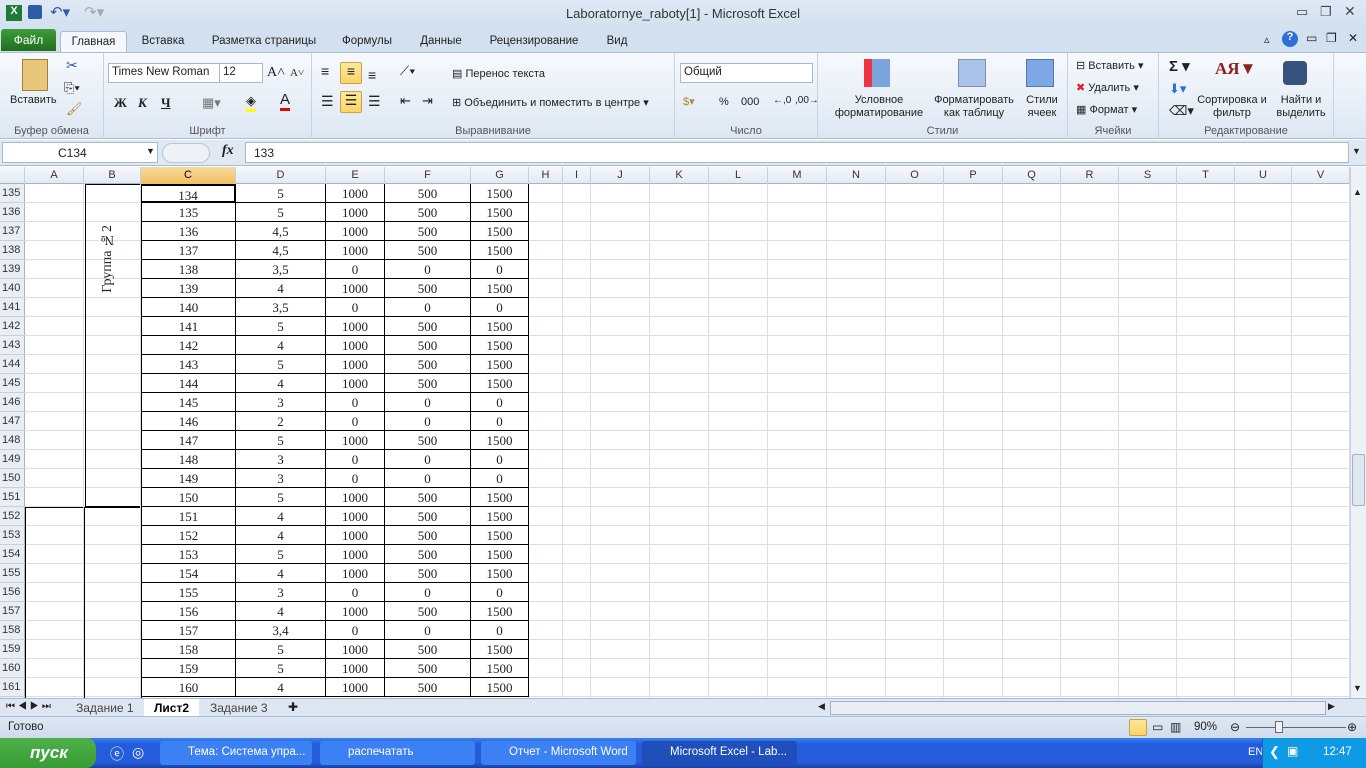  I want to click on workbook-restore-button: ❐, so click(1331, 38).